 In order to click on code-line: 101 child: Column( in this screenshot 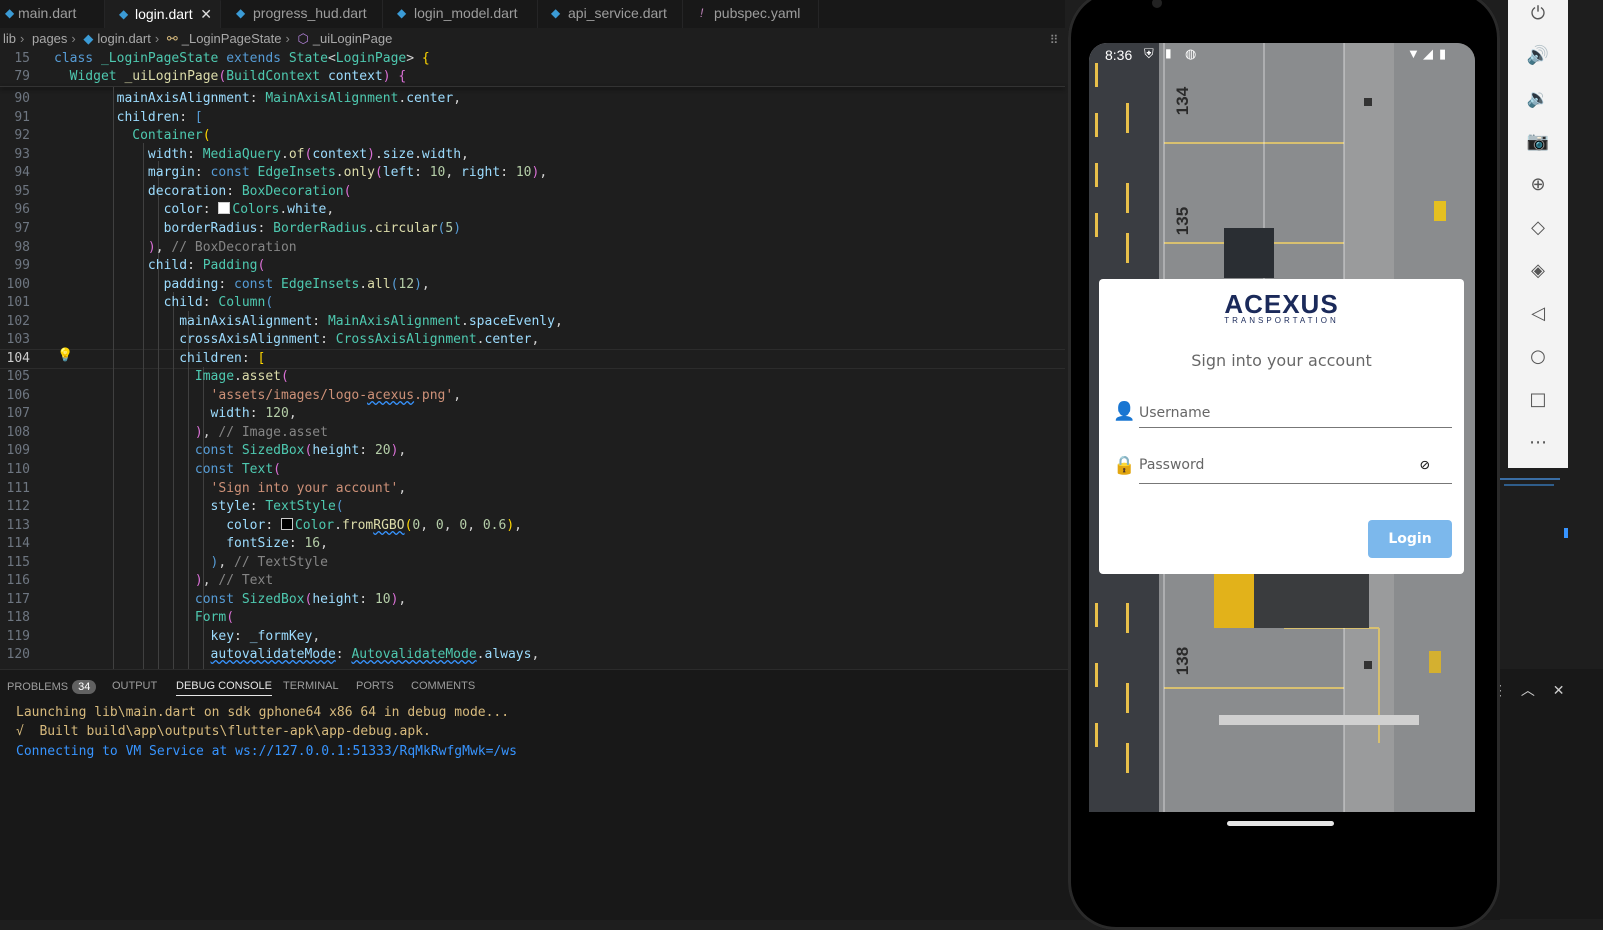, I will do `click(140, 302)`.